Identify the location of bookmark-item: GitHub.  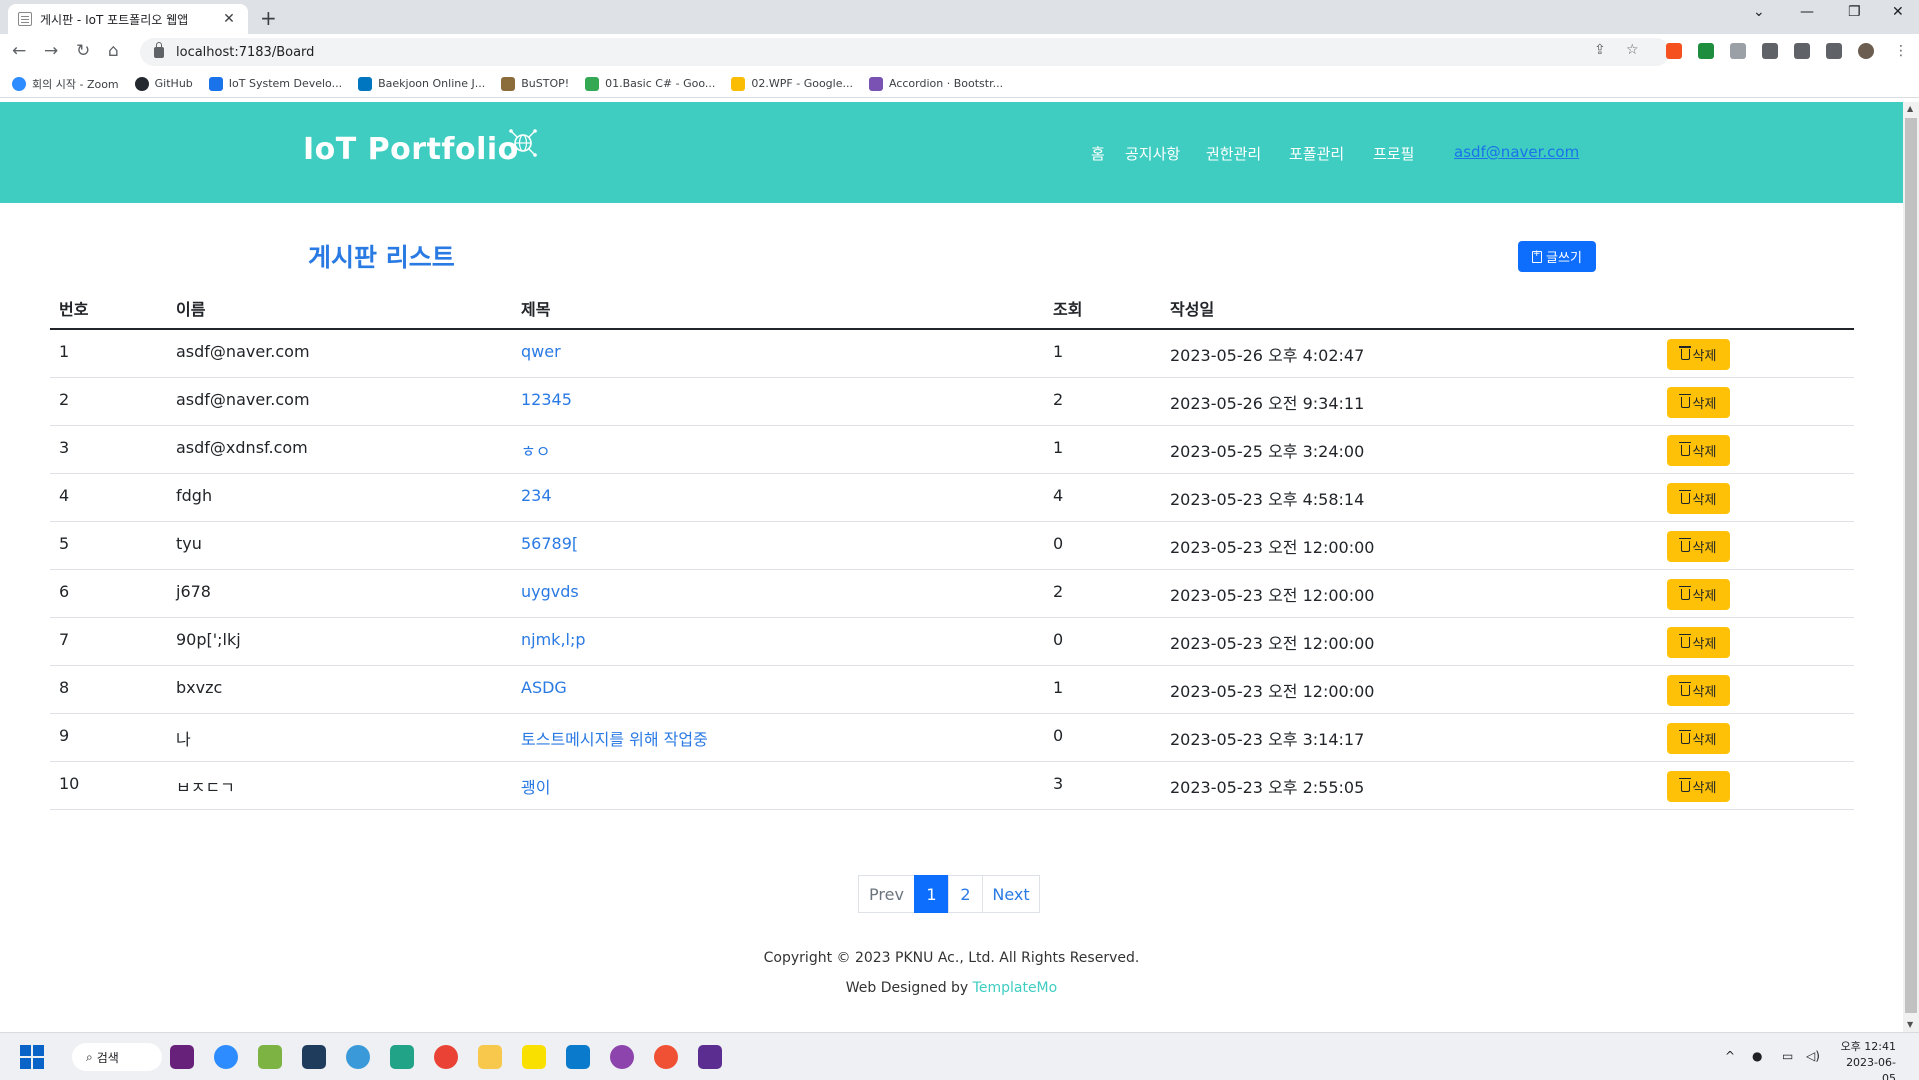
(163, 83).